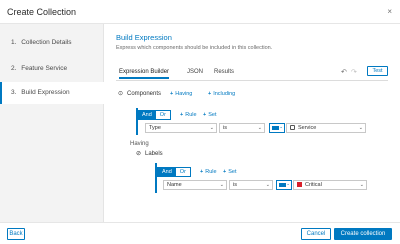  What do you see at coordinates (200, 233) in the screenshot?
I see `dialog-footer: Back Cancel Create collection` at bounding box center [200, 233].